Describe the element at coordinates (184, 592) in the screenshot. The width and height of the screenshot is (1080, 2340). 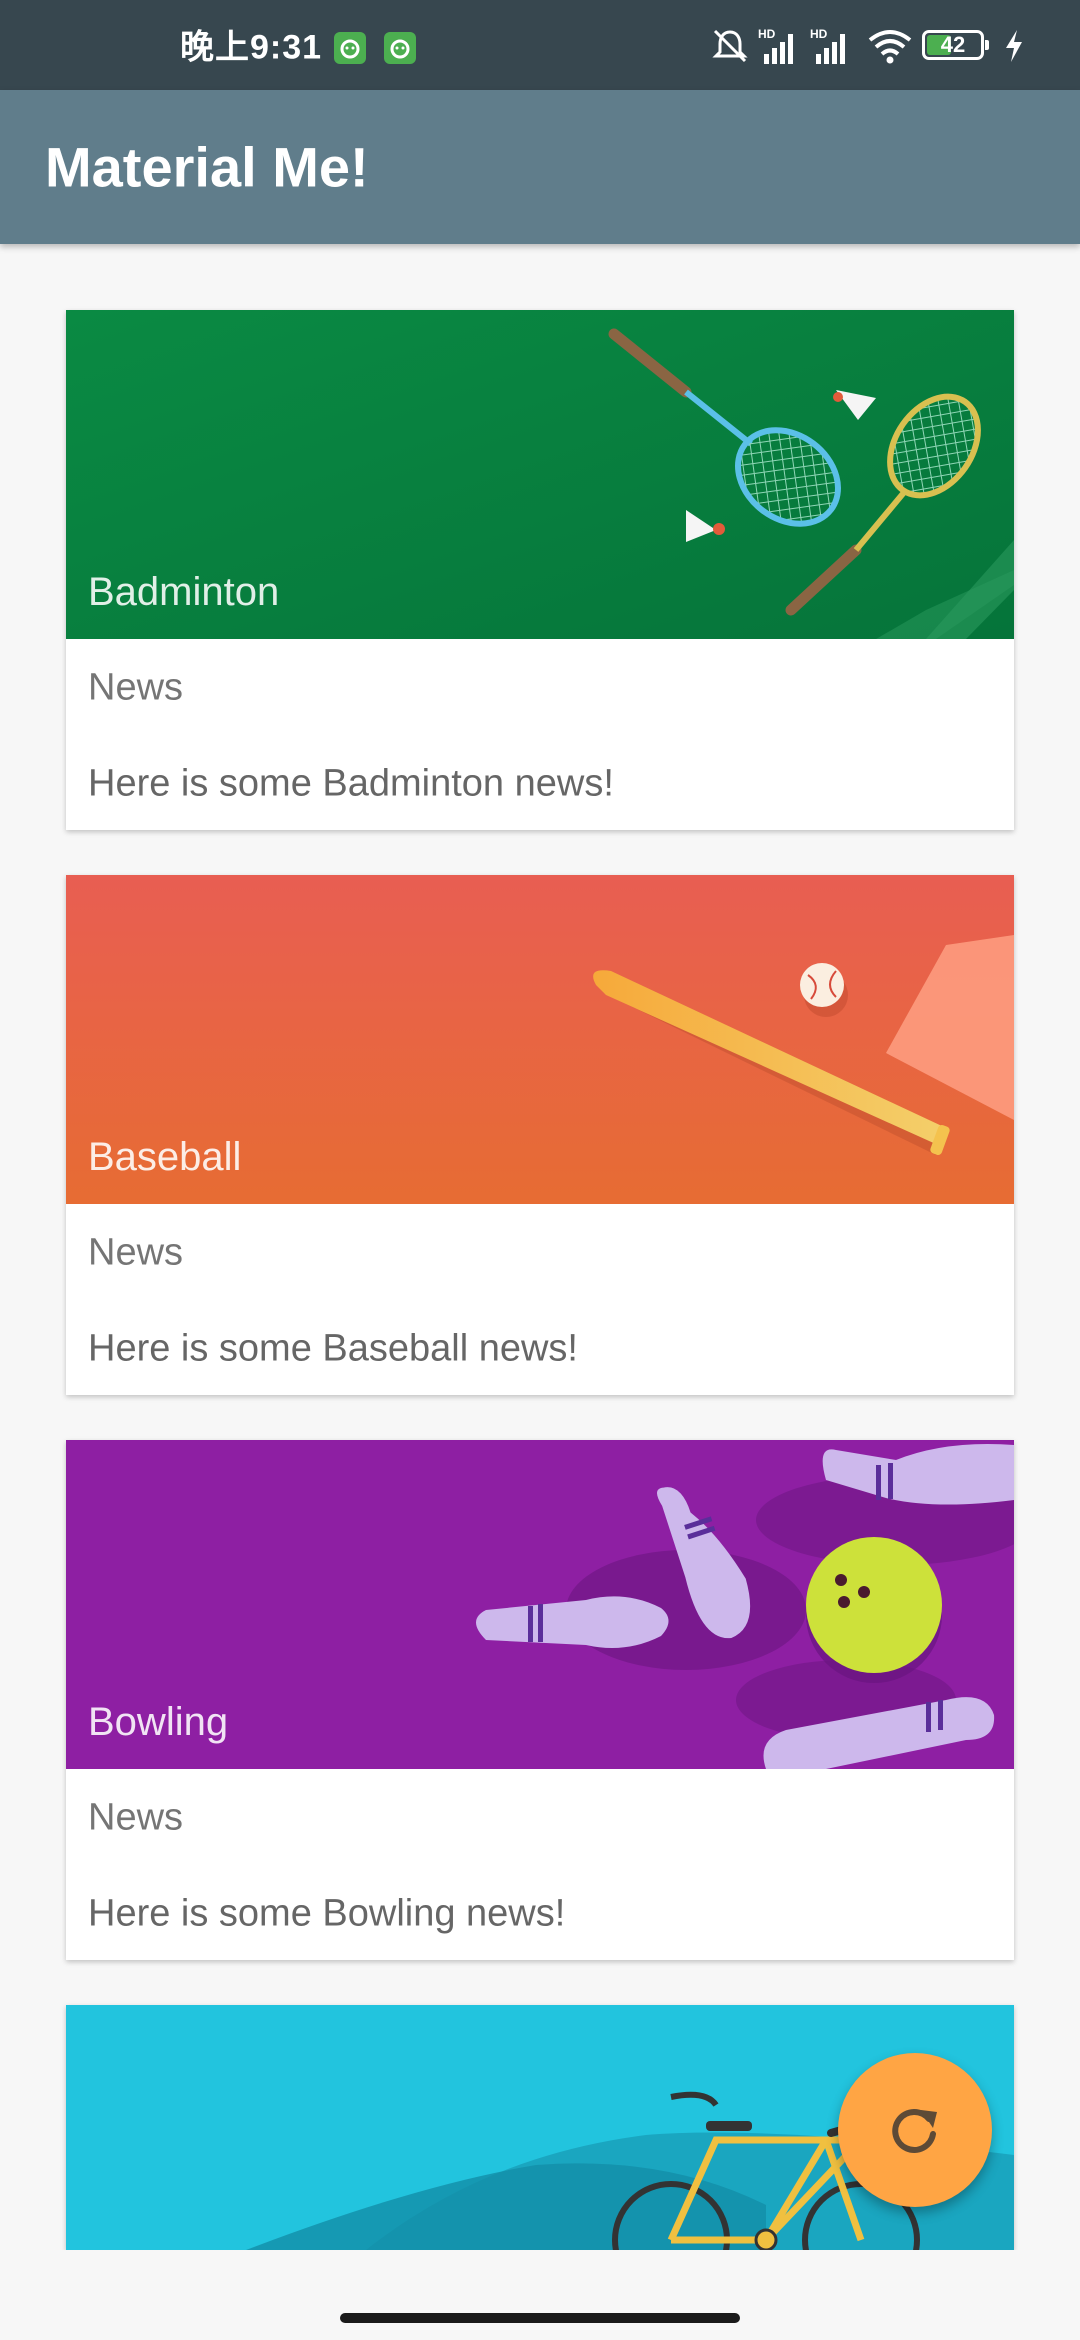
I see `card-title: Badminton` at that location.